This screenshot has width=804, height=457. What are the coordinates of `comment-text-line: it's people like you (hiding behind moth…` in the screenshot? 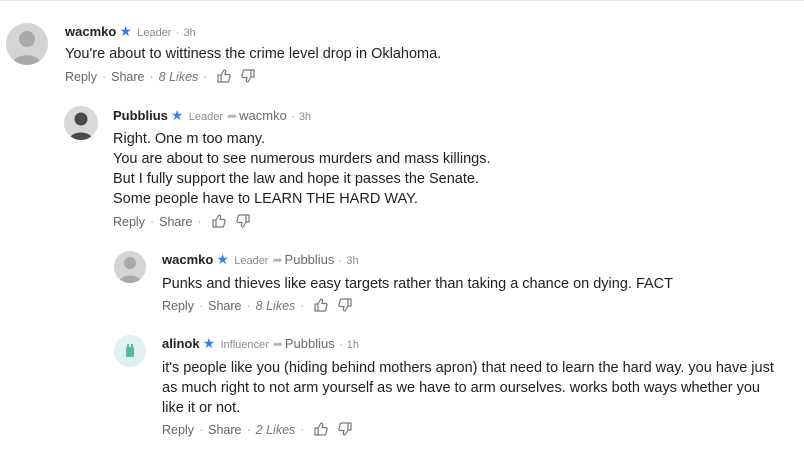 It's located at (468, 368).